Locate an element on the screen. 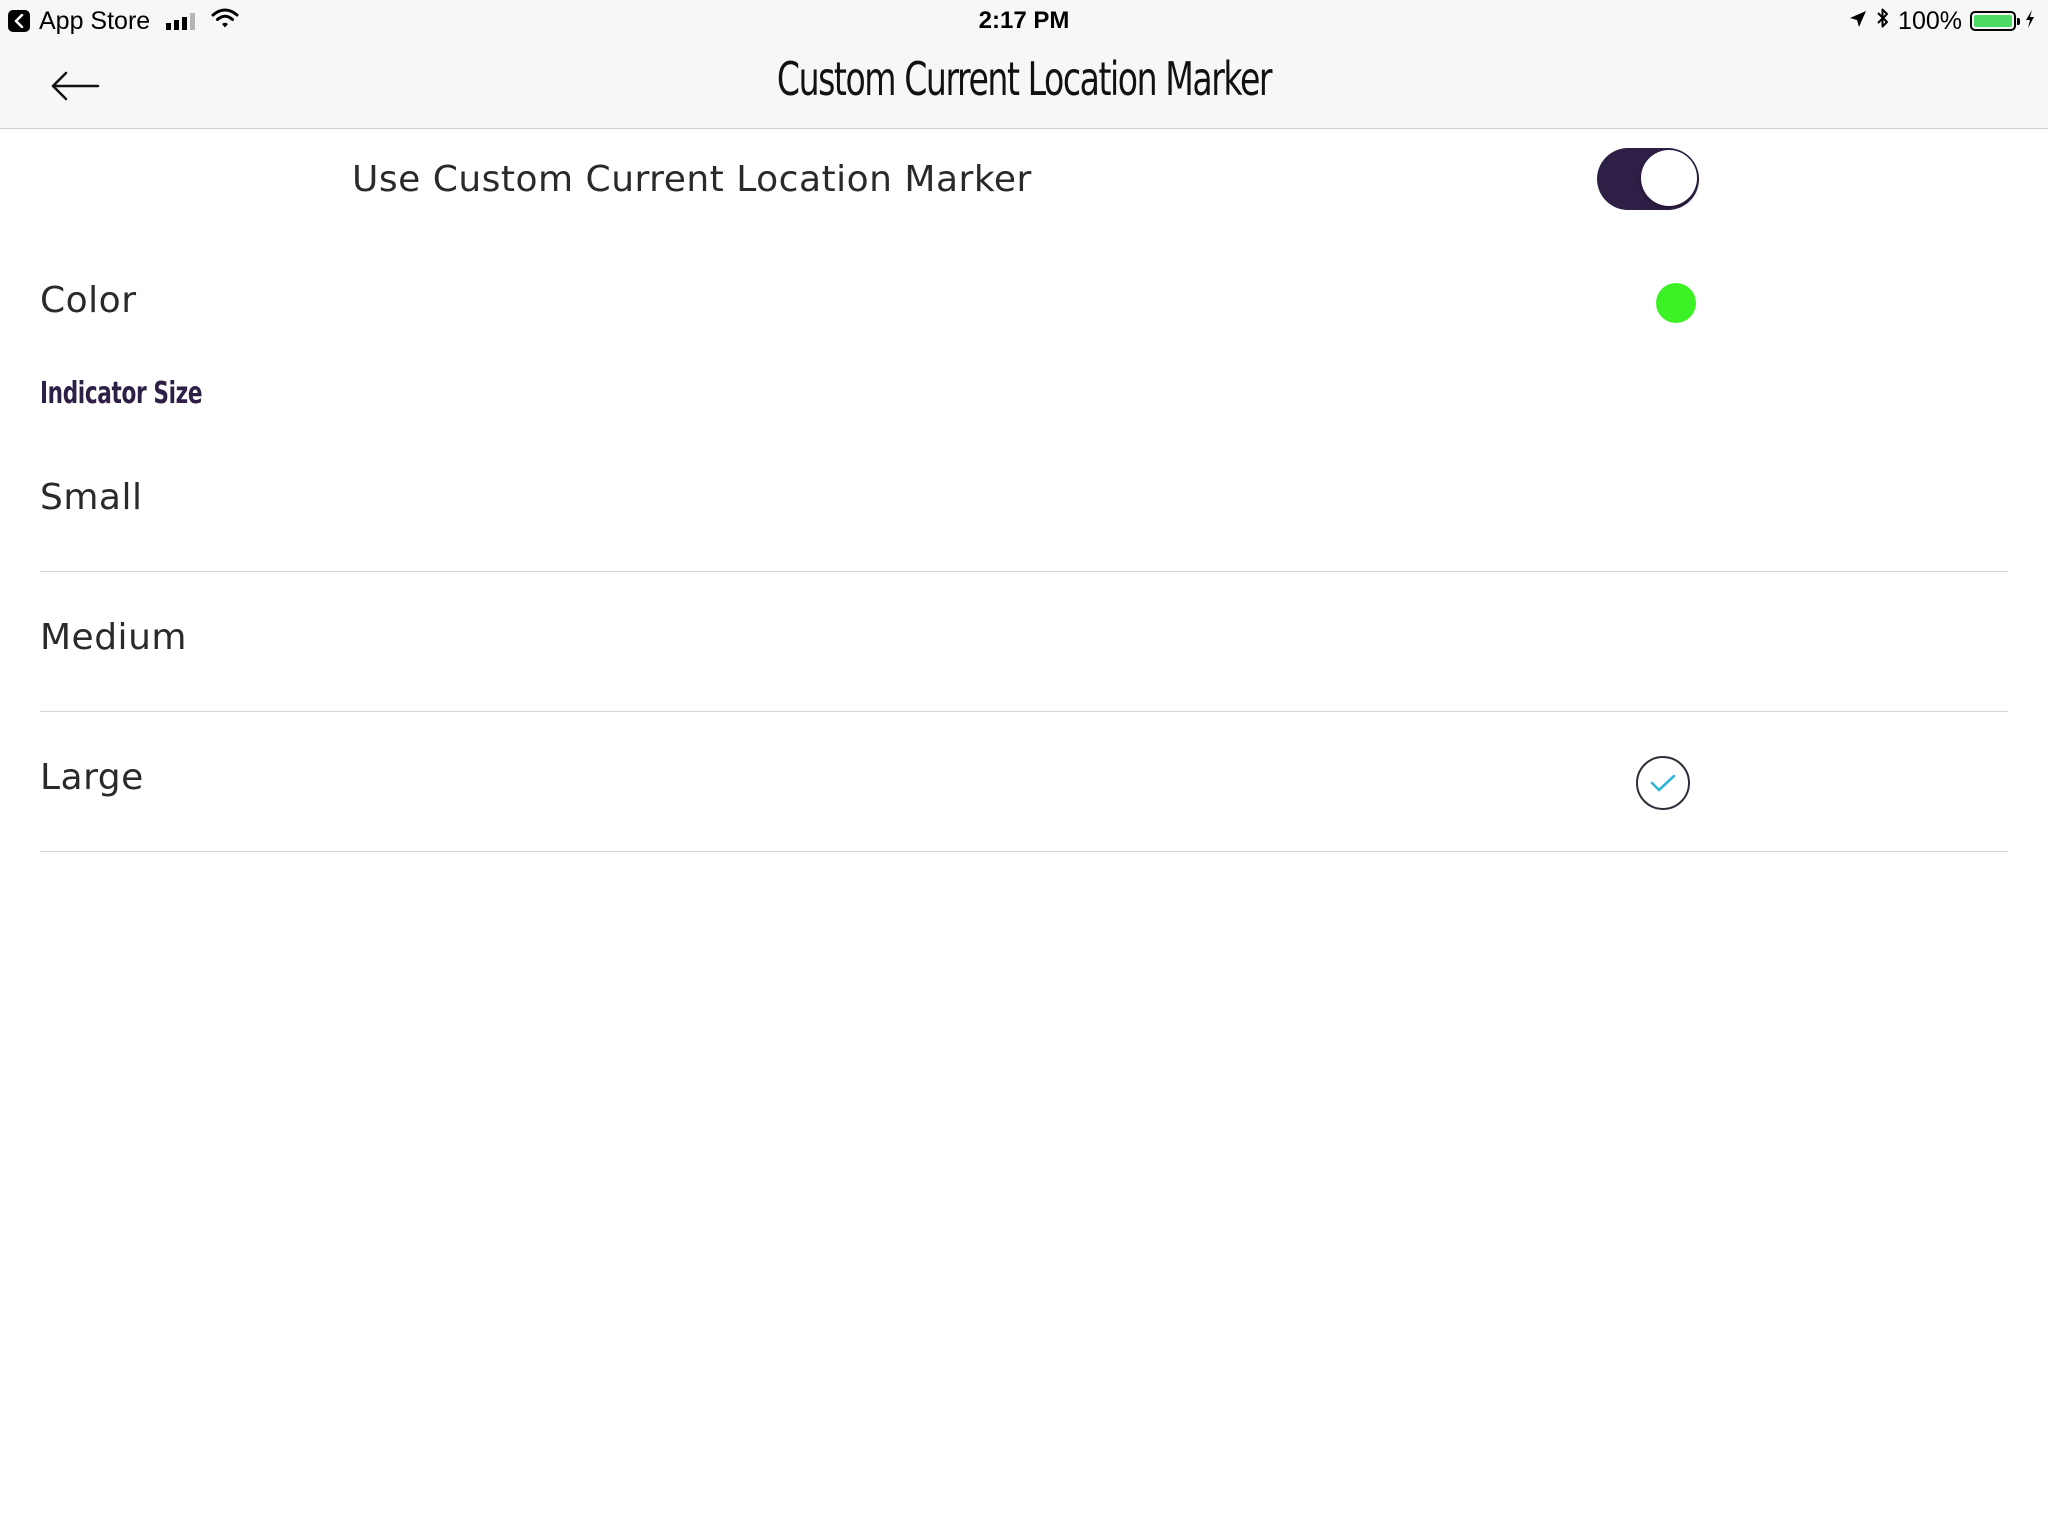 The image size is (2048, 1536). battery-nub is located at coordinates (2018, 21).